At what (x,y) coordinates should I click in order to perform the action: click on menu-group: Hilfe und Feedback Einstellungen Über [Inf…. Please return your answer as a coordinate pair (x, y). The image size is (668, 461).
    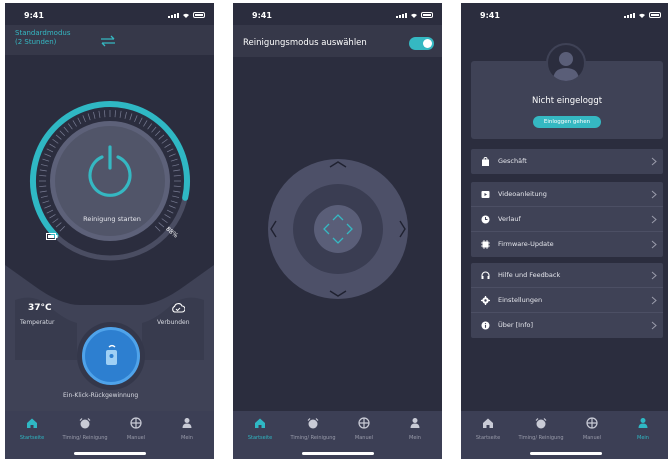
    Looking at the image, I should click on (567, 300).